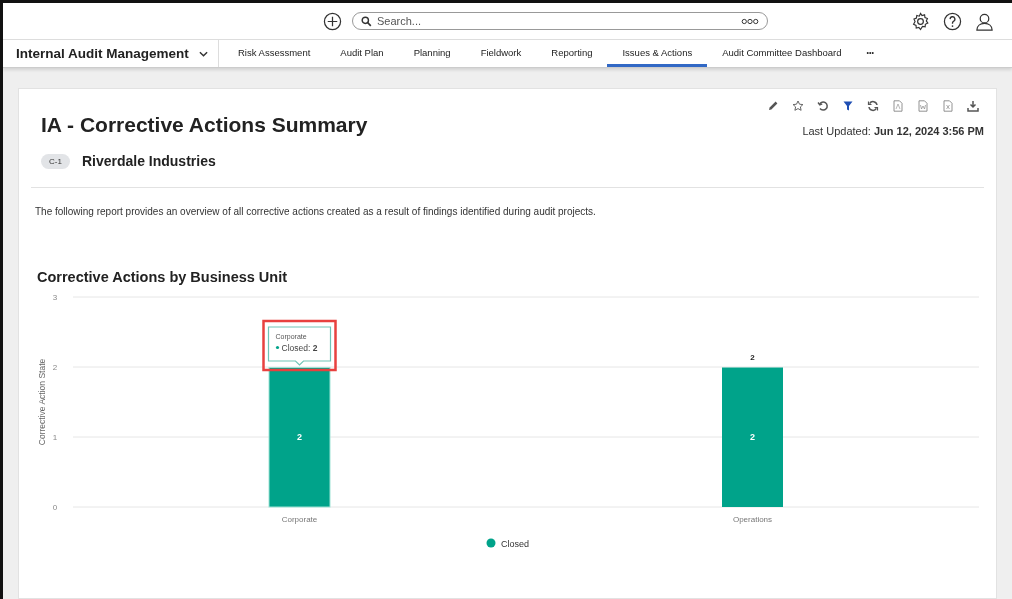 The image size is (1012, 599). Describe the element at coordinates (362, 53) in the screenshot. I see `nav-tab: Audit Plan` at that location.